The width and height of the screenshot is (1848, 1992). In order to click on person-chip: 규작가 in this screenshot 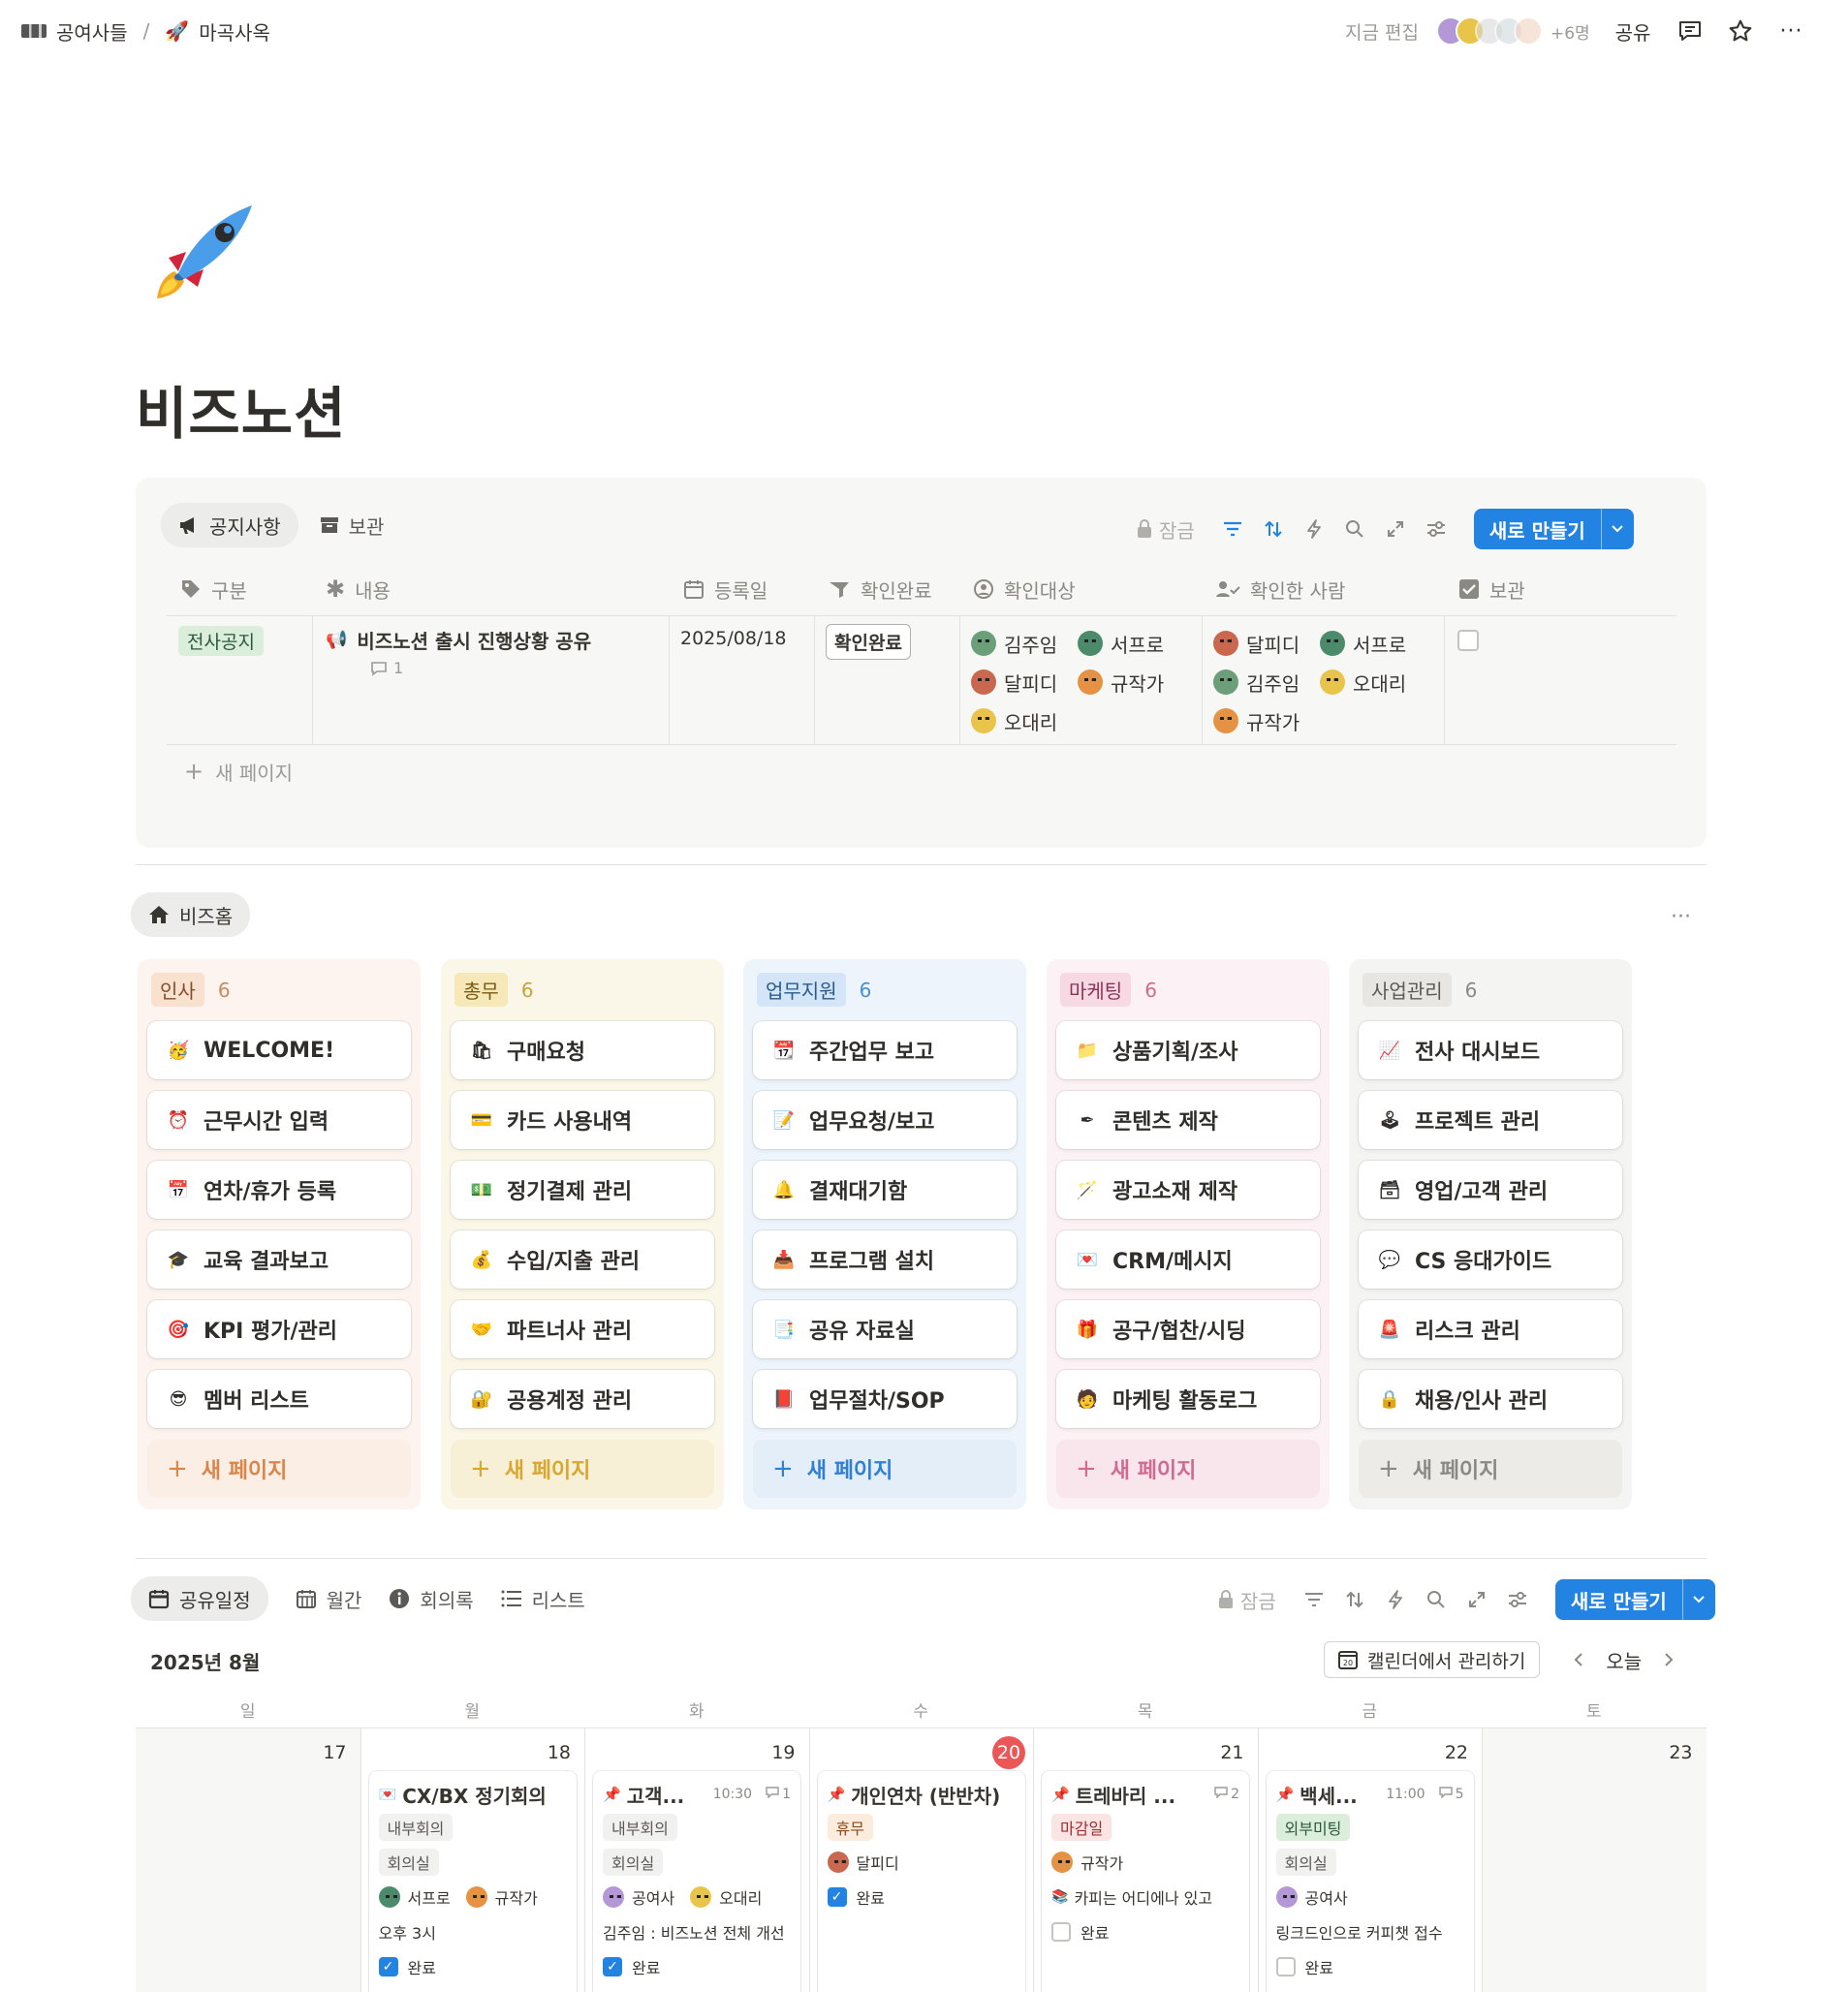, I will do `click(1256, 720)`.